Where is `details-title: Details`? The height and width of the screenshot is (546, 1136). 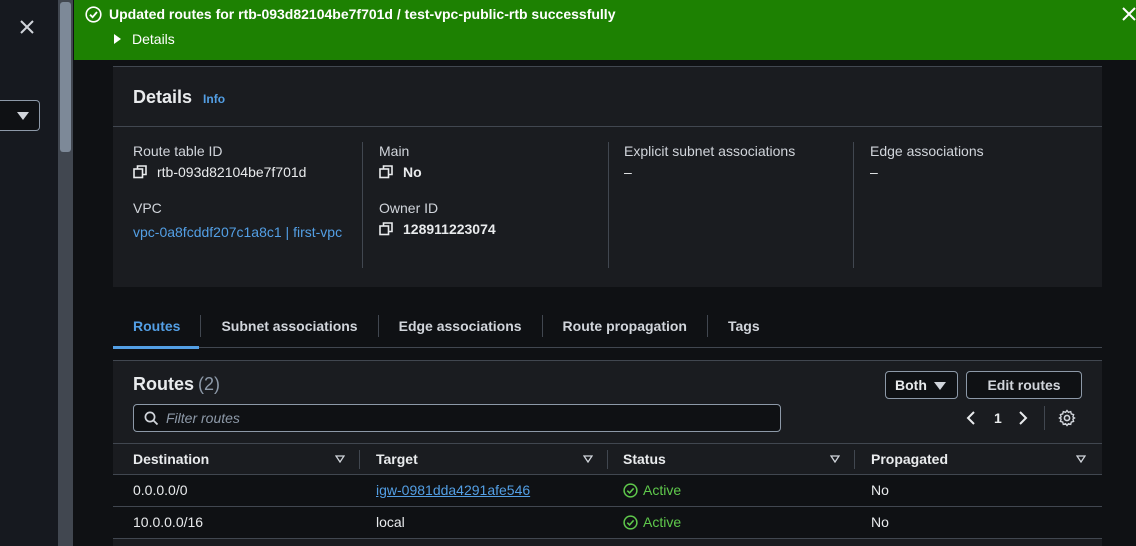
details-title: Details is located at coordinates (163, 97).